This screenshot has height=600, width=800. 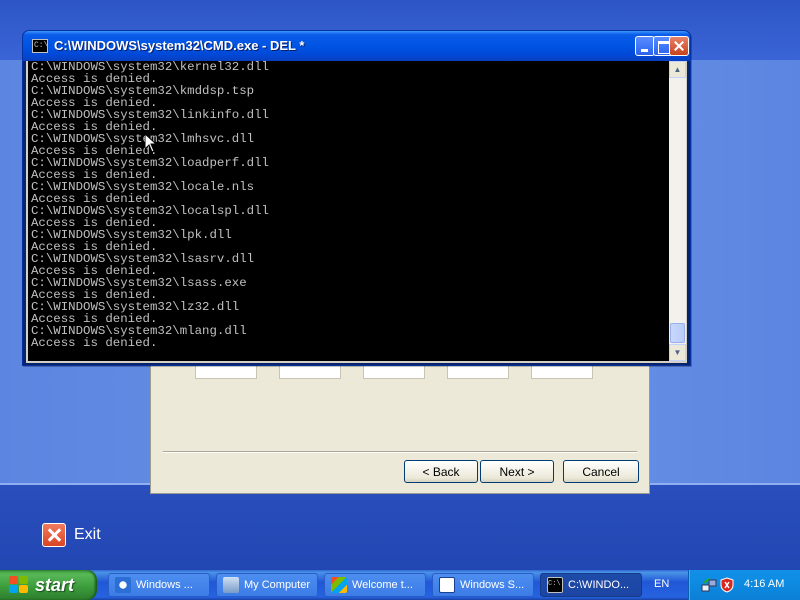 What do you see at coordinates (679, 46) in the screenshot?
I see `close-button` at bounding box center [679, 46].